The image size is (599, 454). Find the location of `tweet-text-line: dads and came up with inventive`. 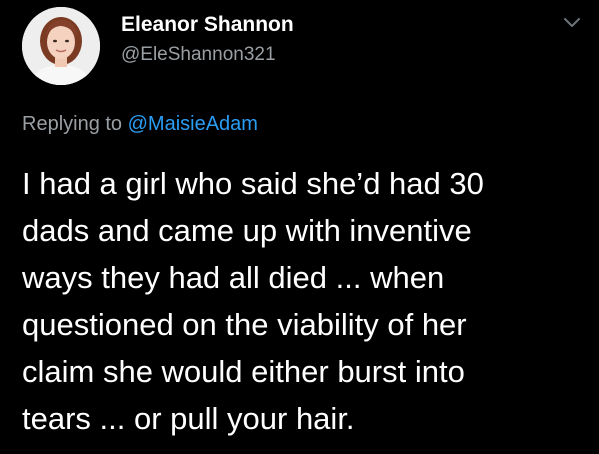

tweet-text-line: dads and came up with inventive is located at coordinates (247, 230).